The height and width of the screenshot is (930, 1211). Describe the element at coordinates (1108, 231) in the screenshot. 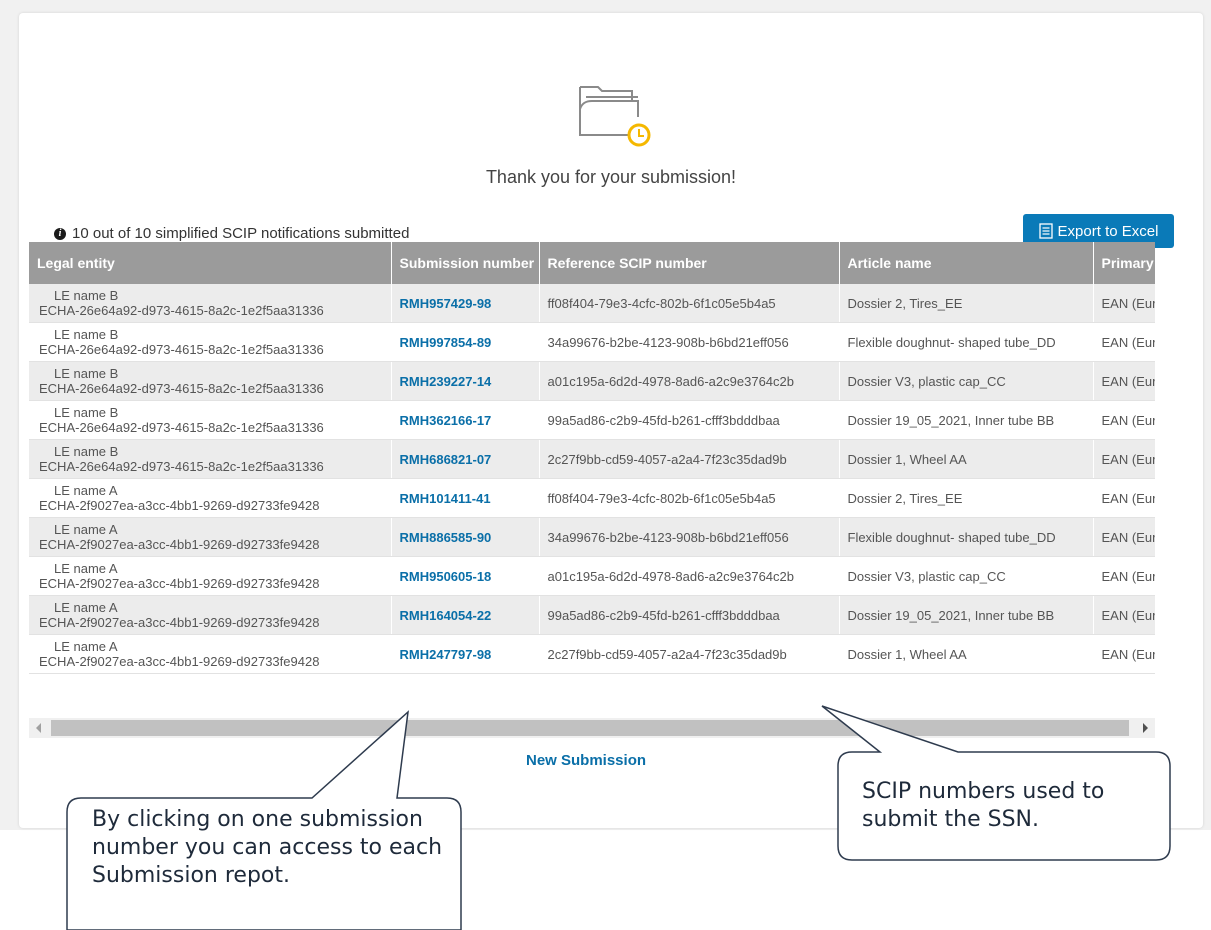

I see `export-to-excel-label: Export to Excel` at that location.